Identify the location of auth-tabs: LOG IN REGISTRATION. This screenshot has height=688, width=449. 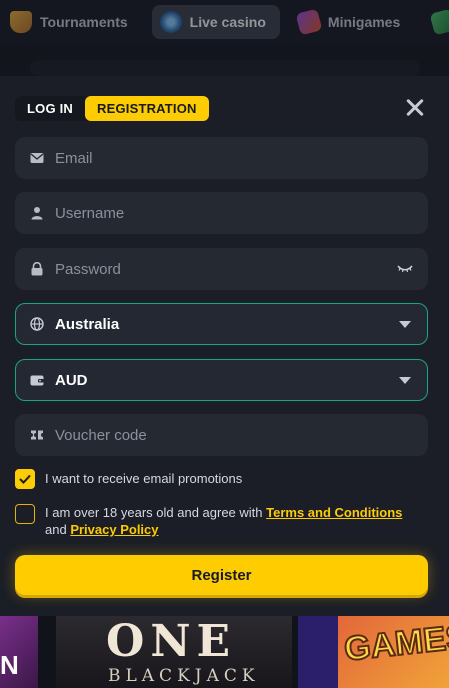
(112, 108).